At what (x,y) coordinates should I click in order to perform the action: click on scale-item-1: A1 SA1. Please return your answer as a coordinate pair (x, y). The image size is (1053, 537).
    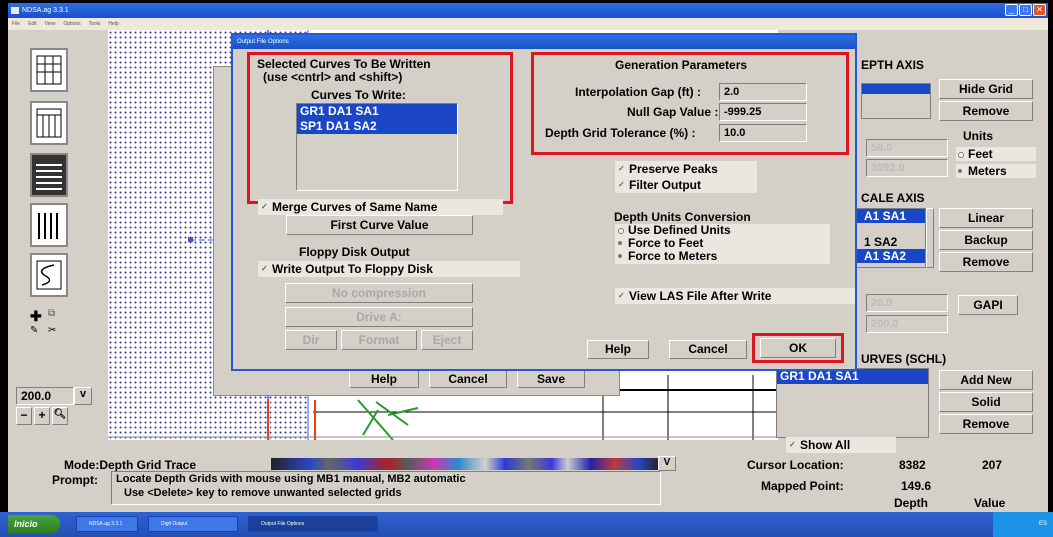
    Looking at the image, I should click on (891, 216).